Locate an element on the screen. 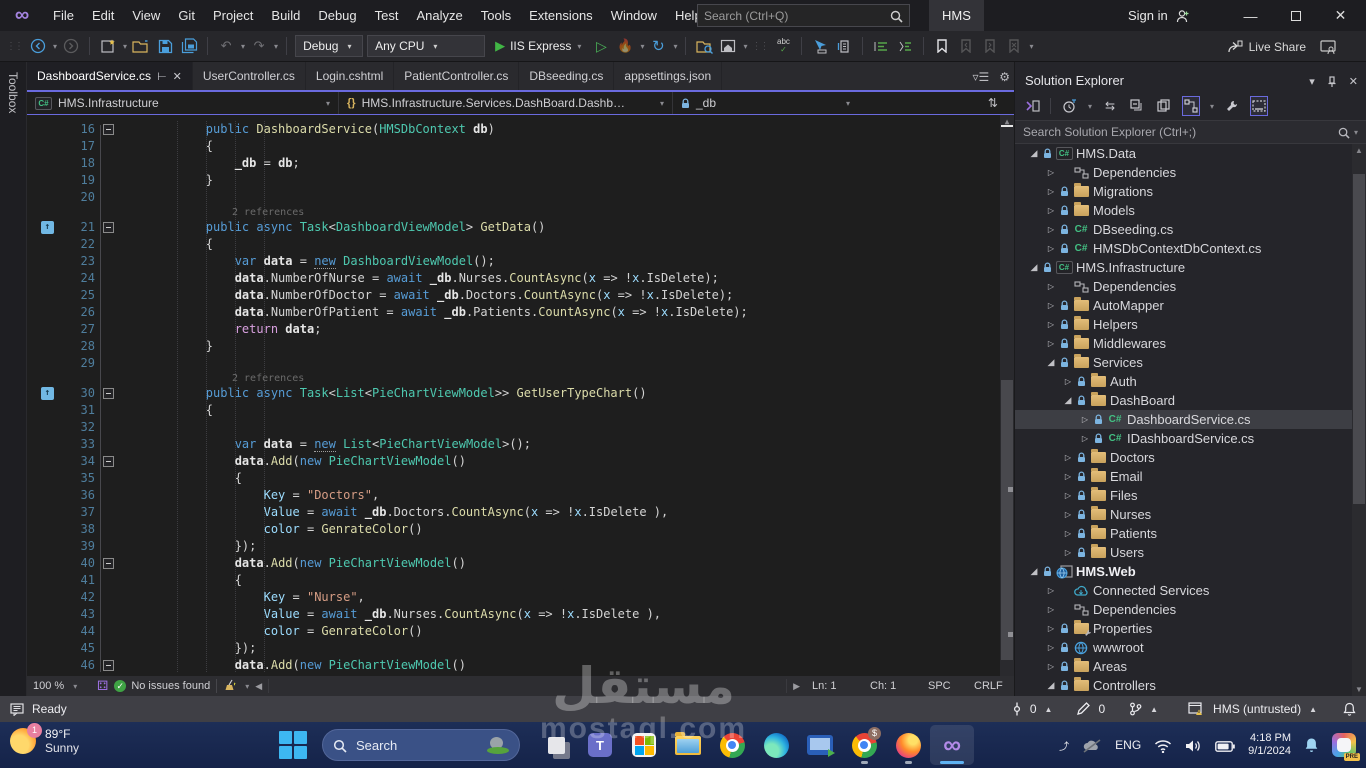  code-line-19: 19 } is located at coordinates (513, 180).